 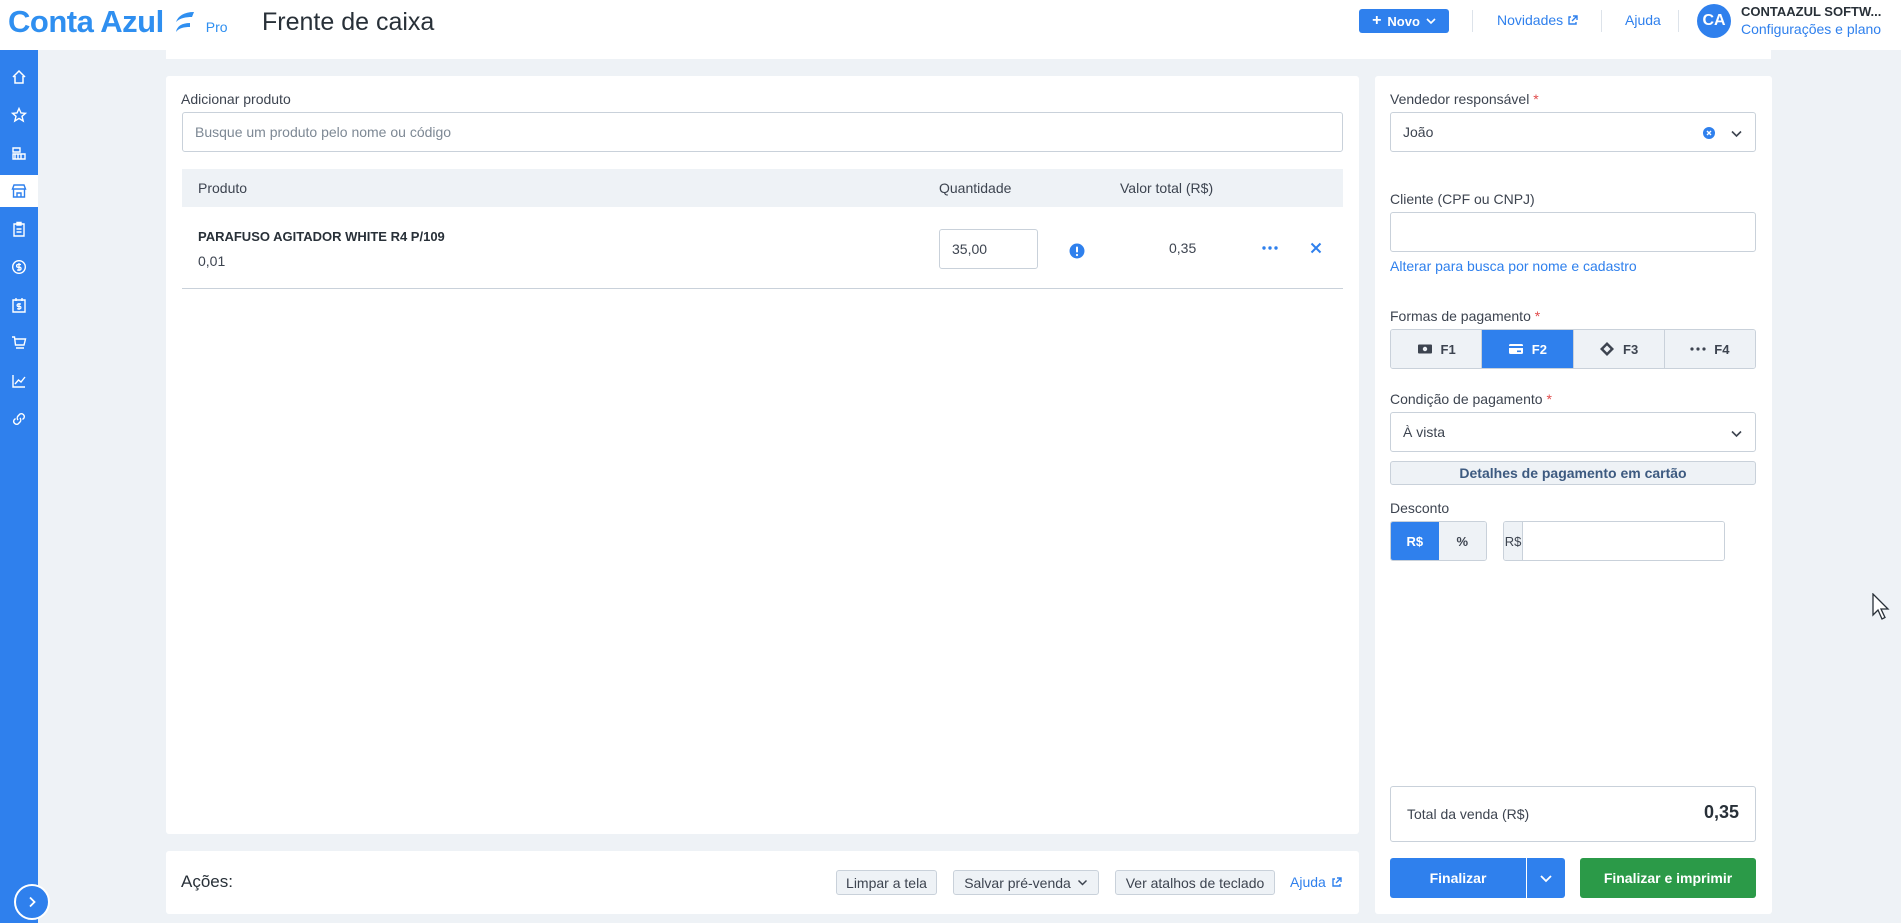 What do you see at coordinates (19, 486) in the screenshot?
I see `sidebar` at bounding box center [19, 486].